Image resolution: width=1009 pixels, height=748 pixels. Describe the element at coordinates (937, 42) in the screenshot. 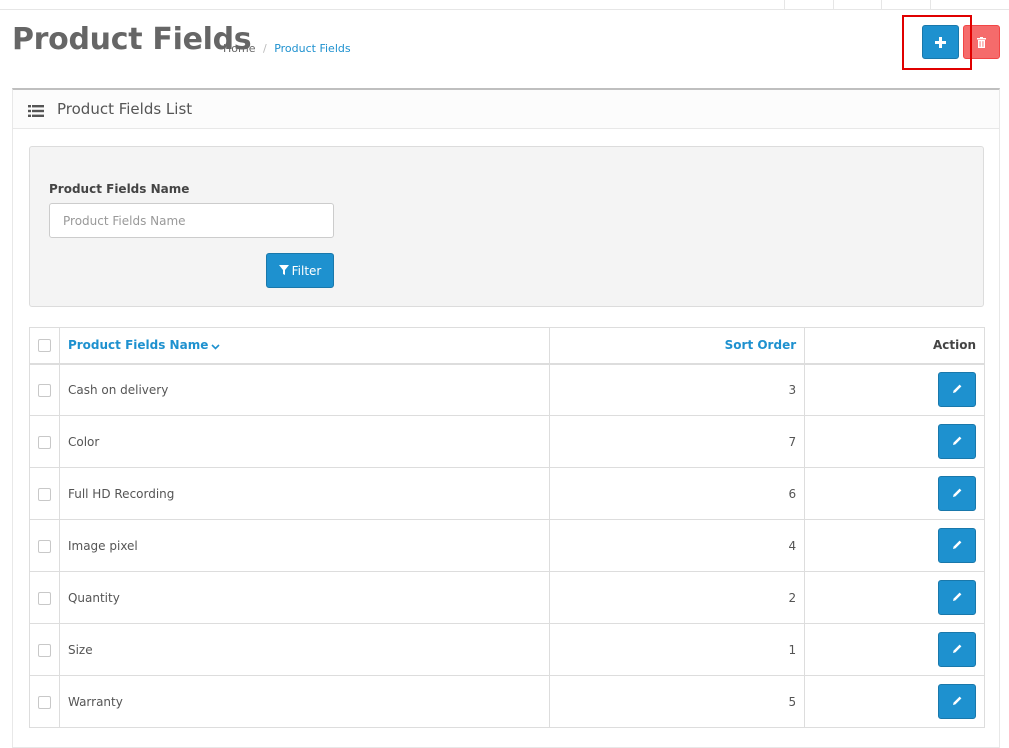

I see `highlight-annotation` at that location.